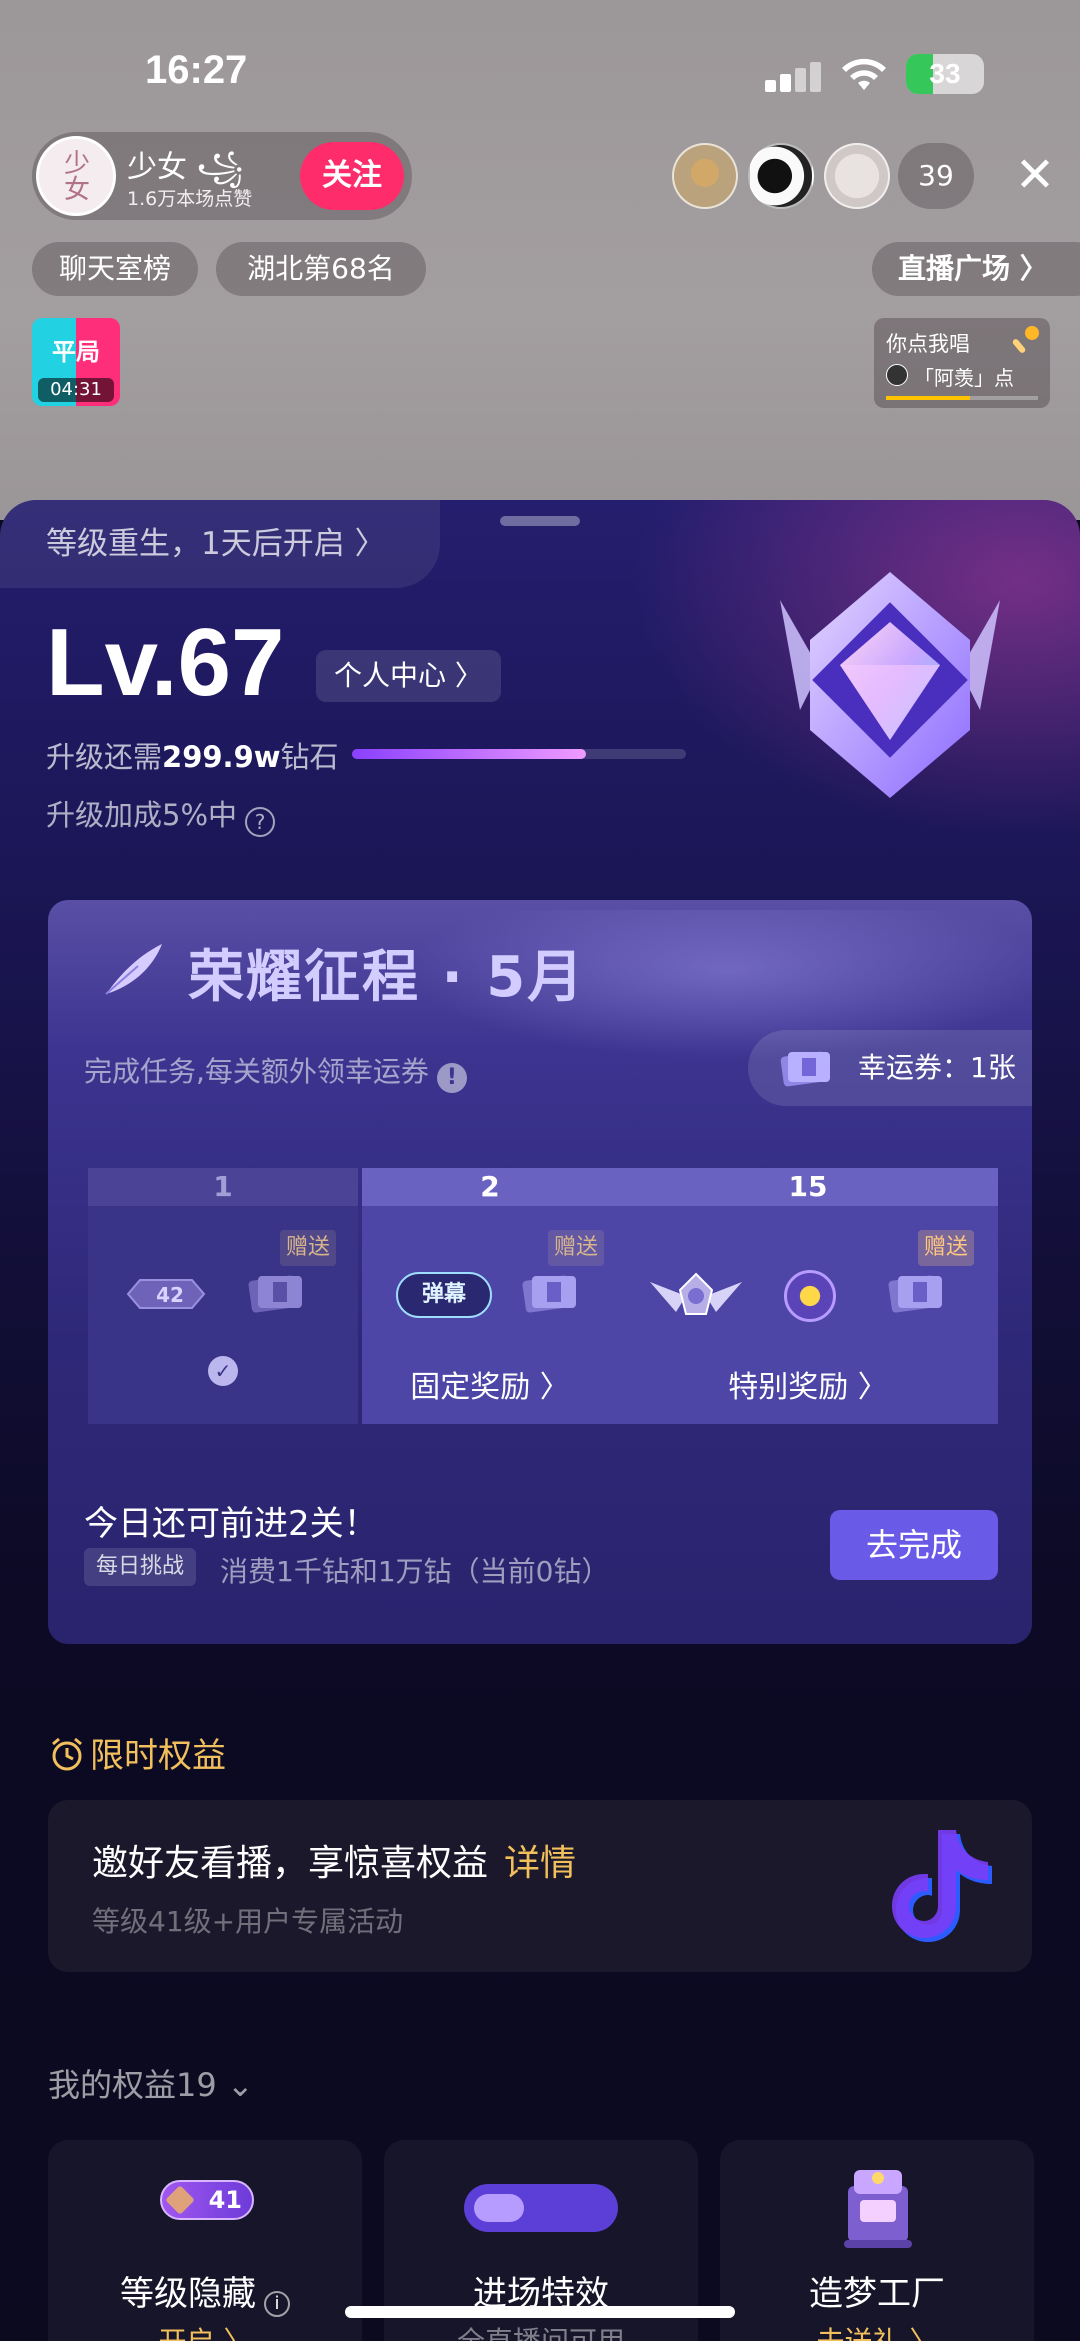 Image resolution: width=1080 pixels, height=2341 pixels. I want to click on level-progress-bar, so click(519, 754).